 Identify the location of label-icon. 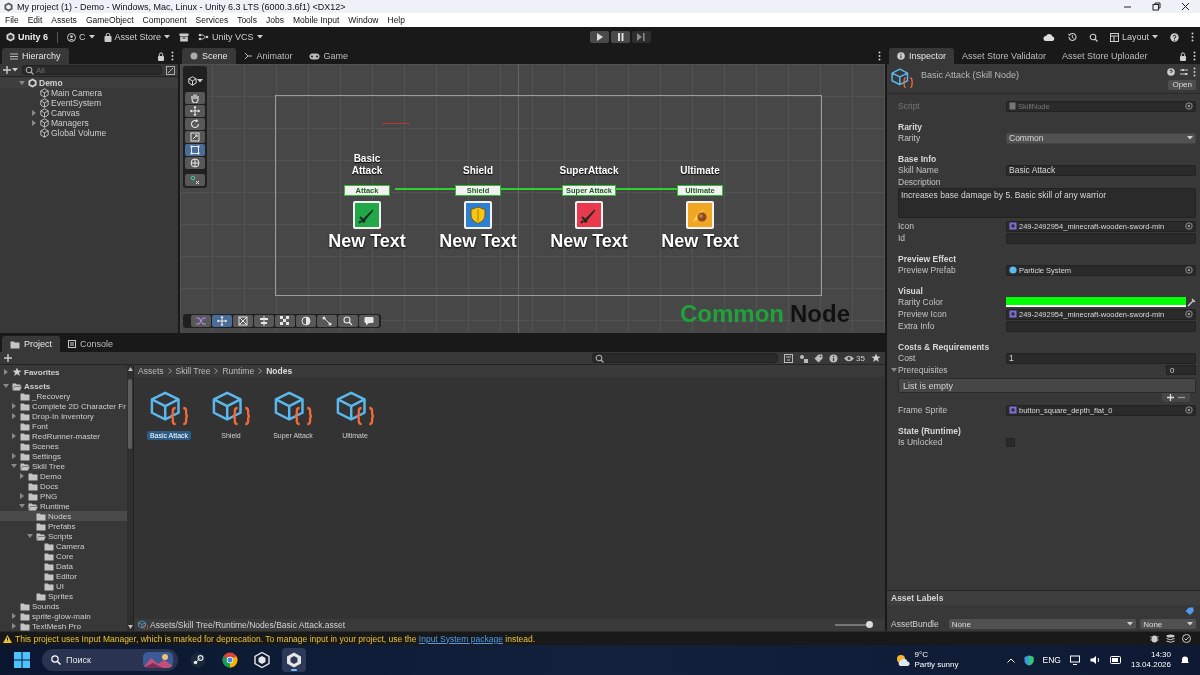
(819, 358).